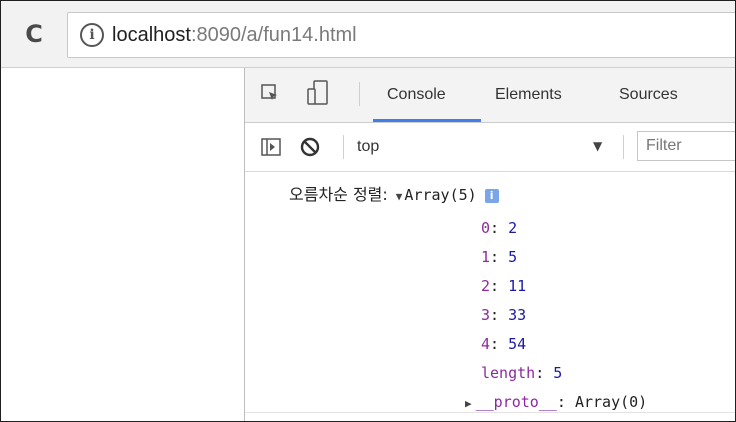 The height and width of the screenshot is (422, 736). I want to click on filter-input, so click(686, 146).